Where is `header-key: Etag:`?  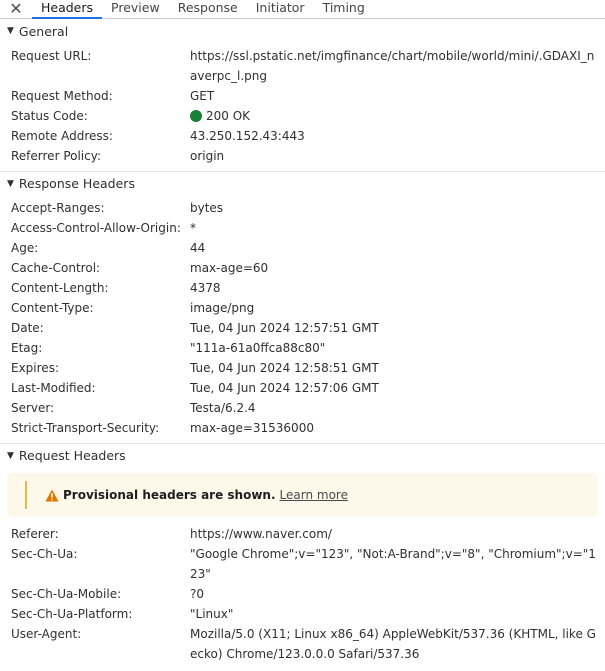 header-key: Etag: is located at coordinates (27, 348).